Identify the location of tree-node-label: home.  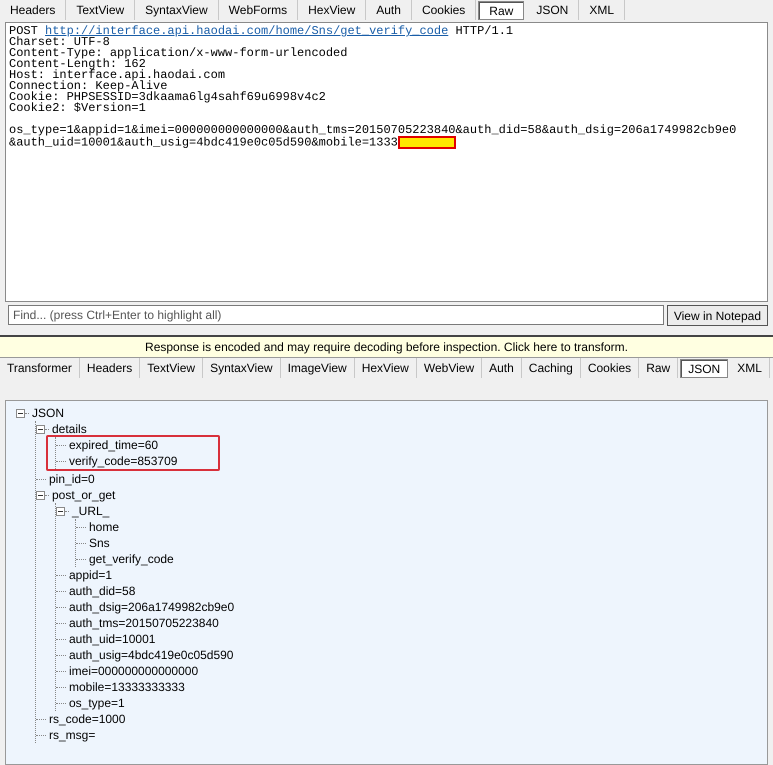
(104, 527).